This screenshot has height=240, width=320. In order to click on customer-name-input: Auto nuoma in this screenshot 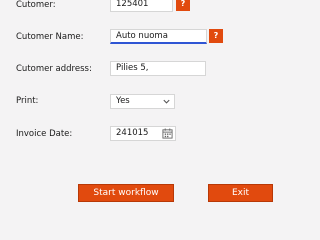, I will do `click(158, 36)`.